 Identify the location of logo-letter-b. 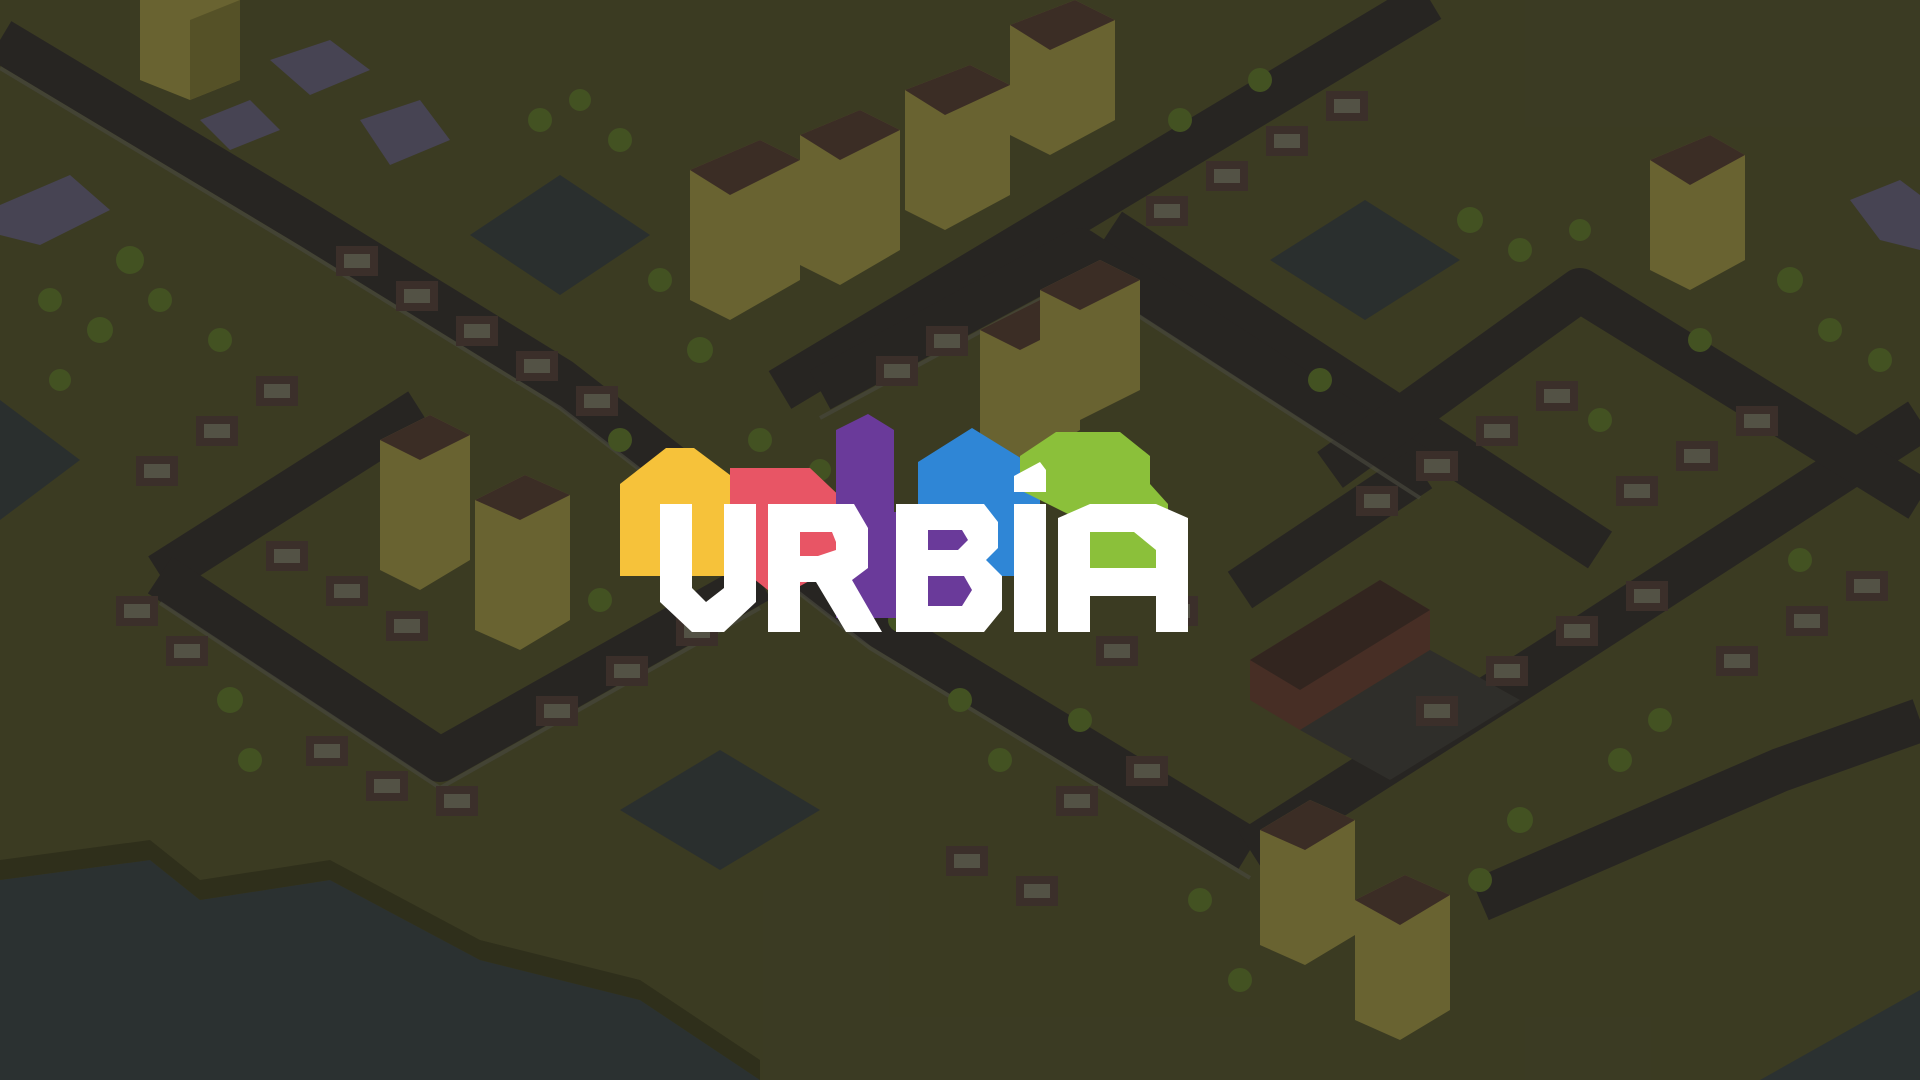
(949, 568).